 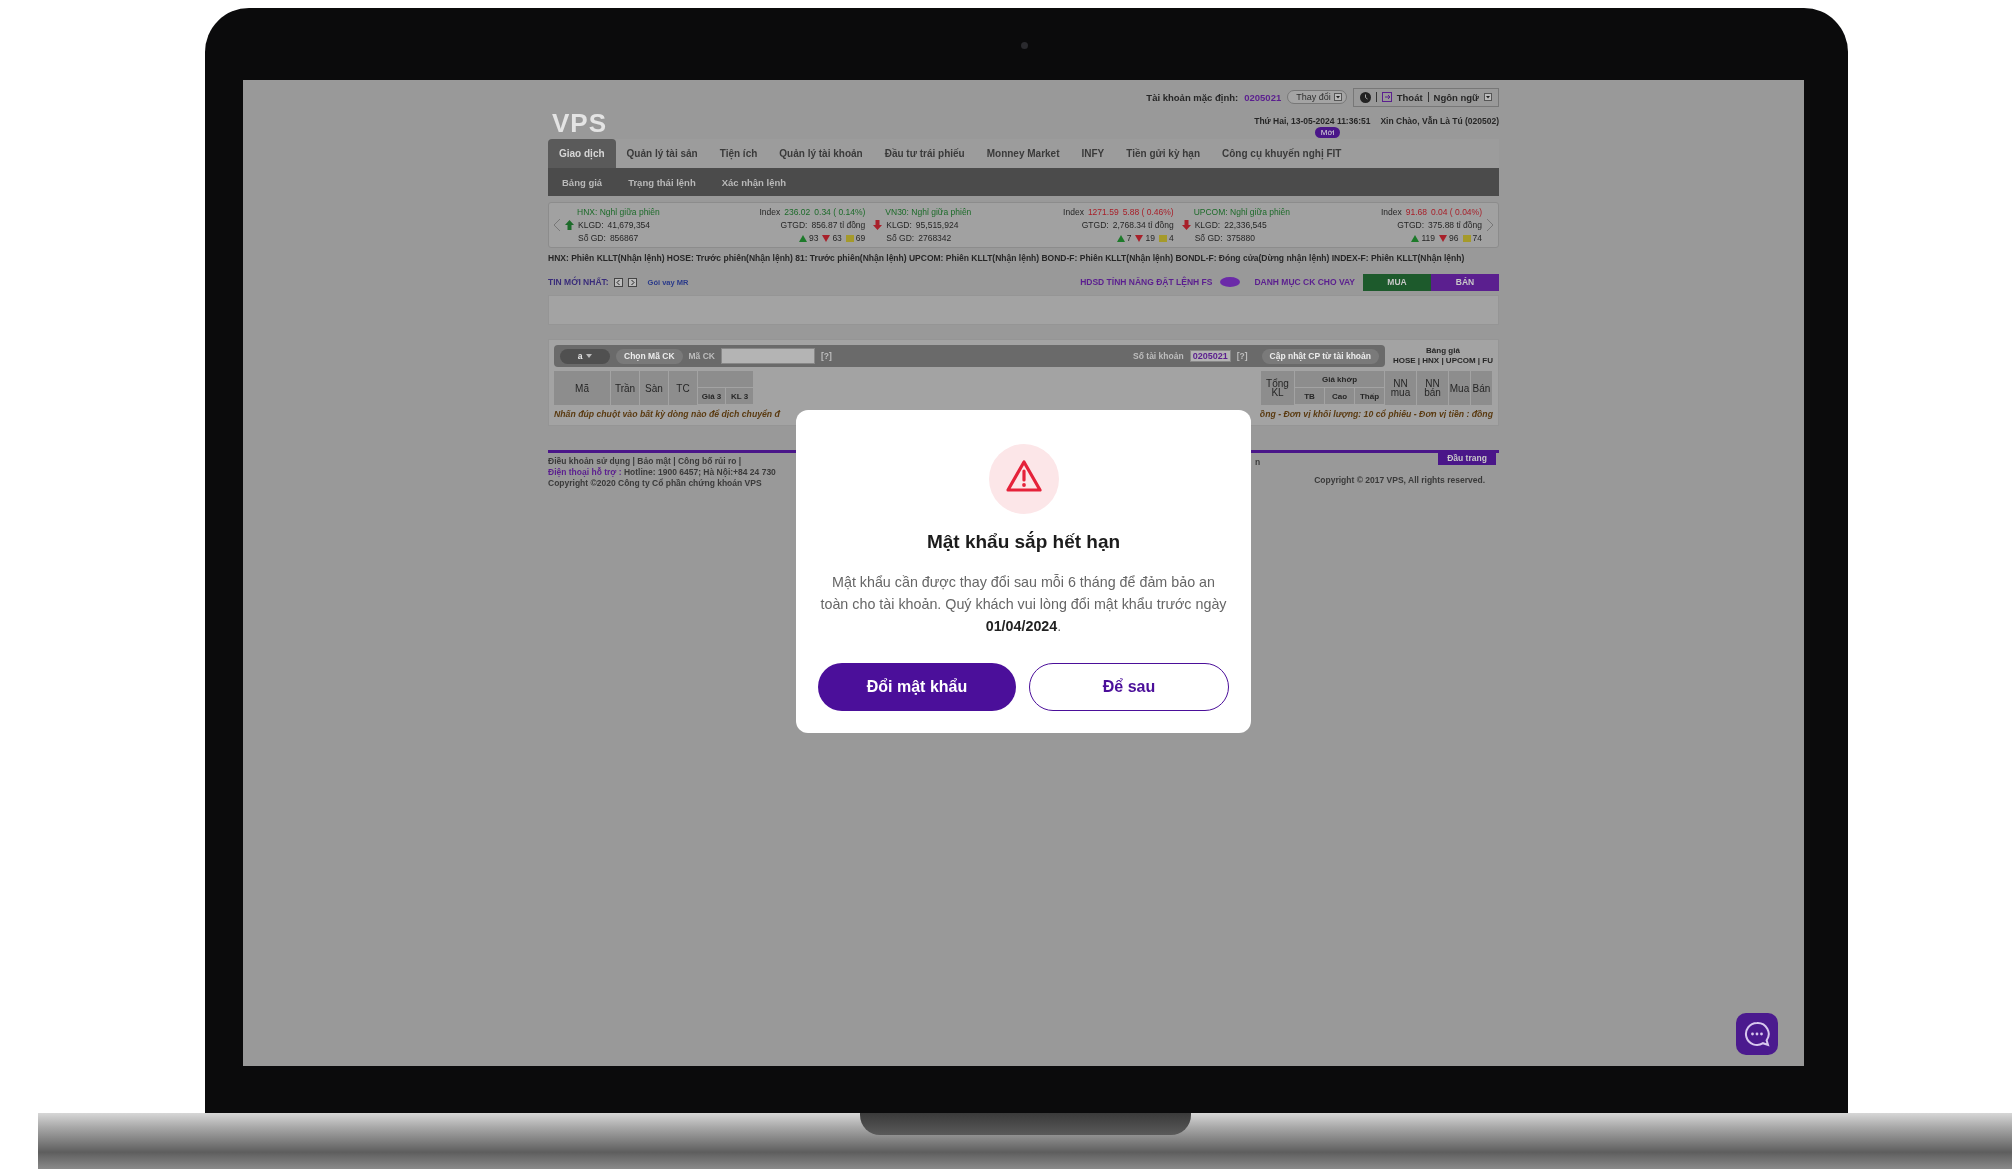 What do you see at coordinates (1103, 212) in the screenshot?
I see `index-value: 1271.59` at bounding box center [1103, 212].